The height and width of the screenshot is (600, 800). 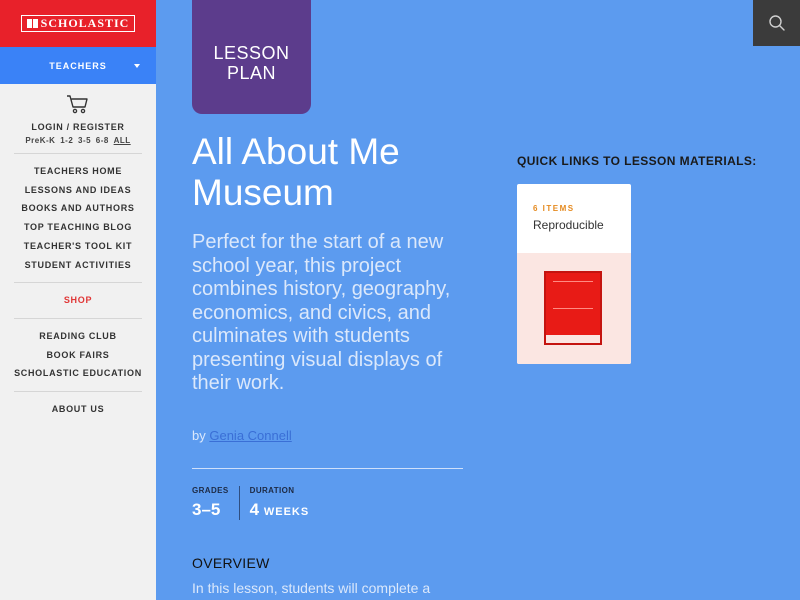 What do you see at coordinates (137, 66) in the screenshot?
I see `chevron-down-icon` at bounding box center [137, 66].